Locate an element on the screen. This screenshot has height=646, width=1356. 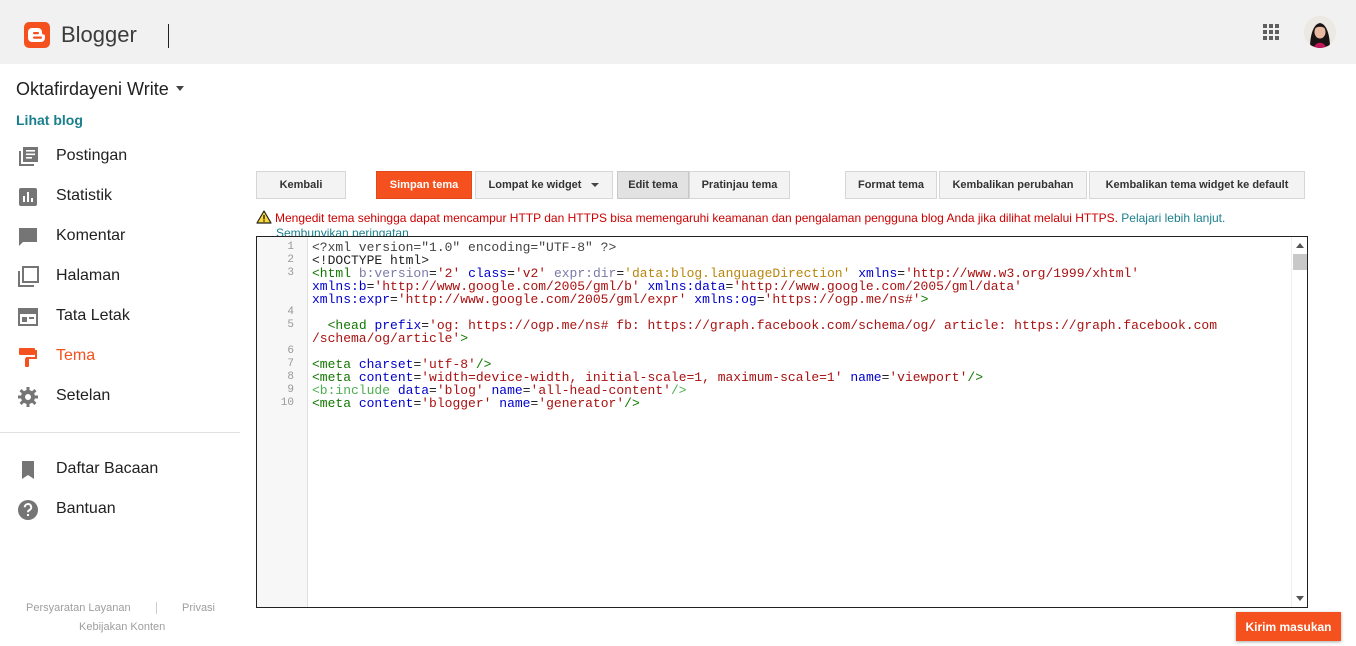
scrollbar-thumb is located at coordinates (1300, 262).